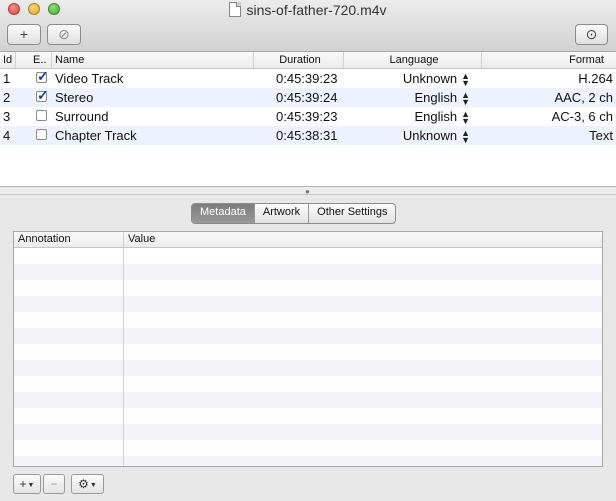 The height and width of the screenshot is (501, 616). I want to click on track-duration: 0:45:39:24, so click(307, 97).